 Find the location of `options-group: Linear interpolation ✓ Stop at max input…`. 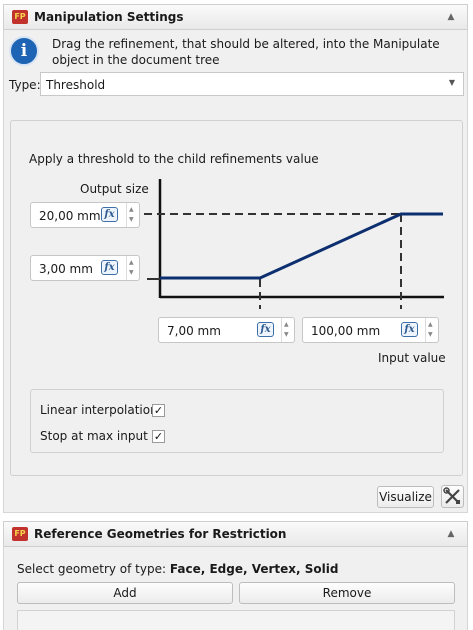

options-group: Linear interpolation ✓ Stop at max input… is located at coordinates (237, 421).